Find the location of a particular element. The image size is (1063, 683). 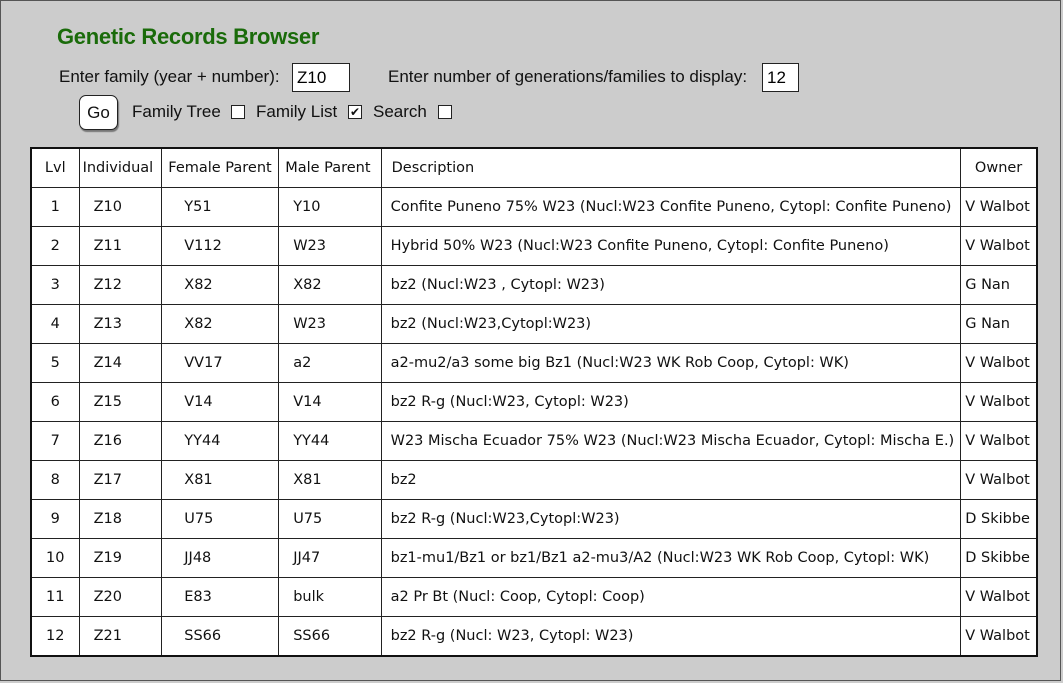

column-header: Owner is located at coordinates (999, 167).